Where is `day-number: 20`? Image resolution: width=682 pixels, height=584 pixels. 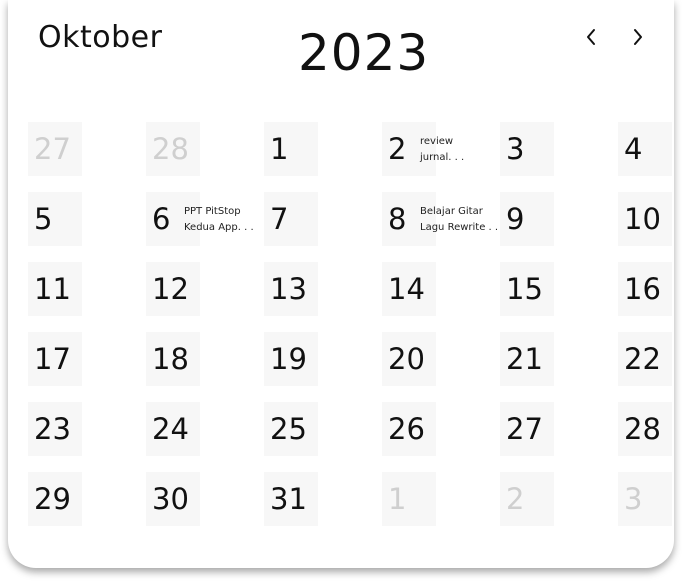
day-number: 20 is located at coordinates (406, 359).